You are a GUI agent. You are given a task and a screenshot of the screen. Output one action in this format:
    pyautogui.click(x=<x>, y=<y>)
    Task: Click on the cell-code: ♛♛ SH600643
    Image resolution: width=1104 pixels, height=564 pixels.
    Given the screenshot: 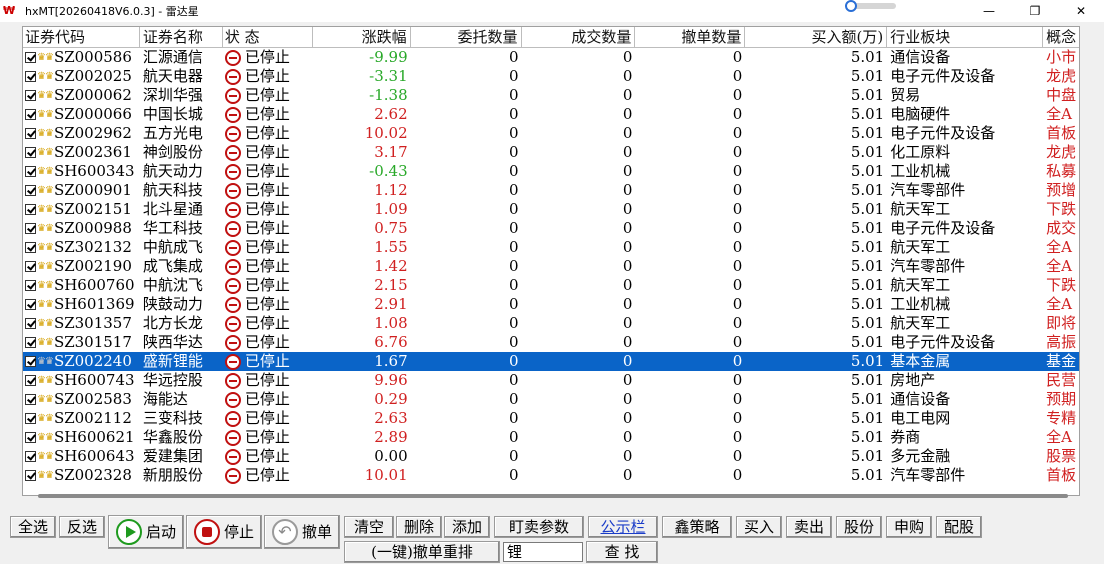 What is the action you would take?
    pyautogui.click(x=81, y=456)
    